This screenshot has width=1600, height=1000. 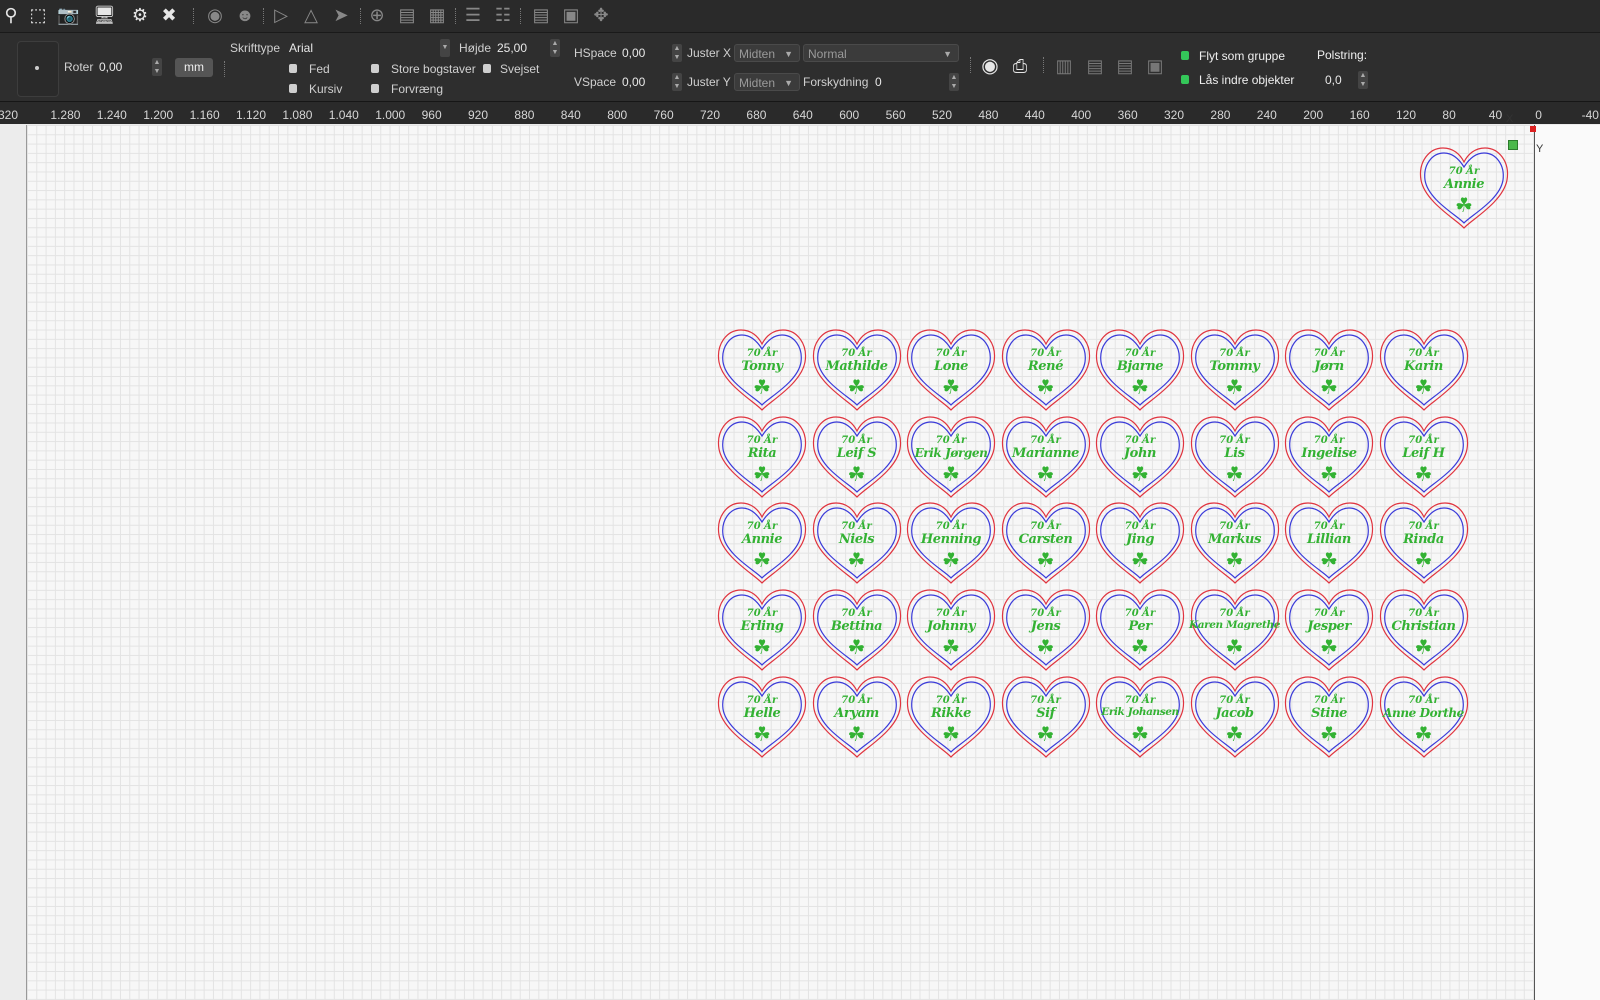 What do you see at coordinates (1424, 542) in the screenshot?
I see `heart-tag: 70 År Rinda ☘` at bounding box center [1424, 542].